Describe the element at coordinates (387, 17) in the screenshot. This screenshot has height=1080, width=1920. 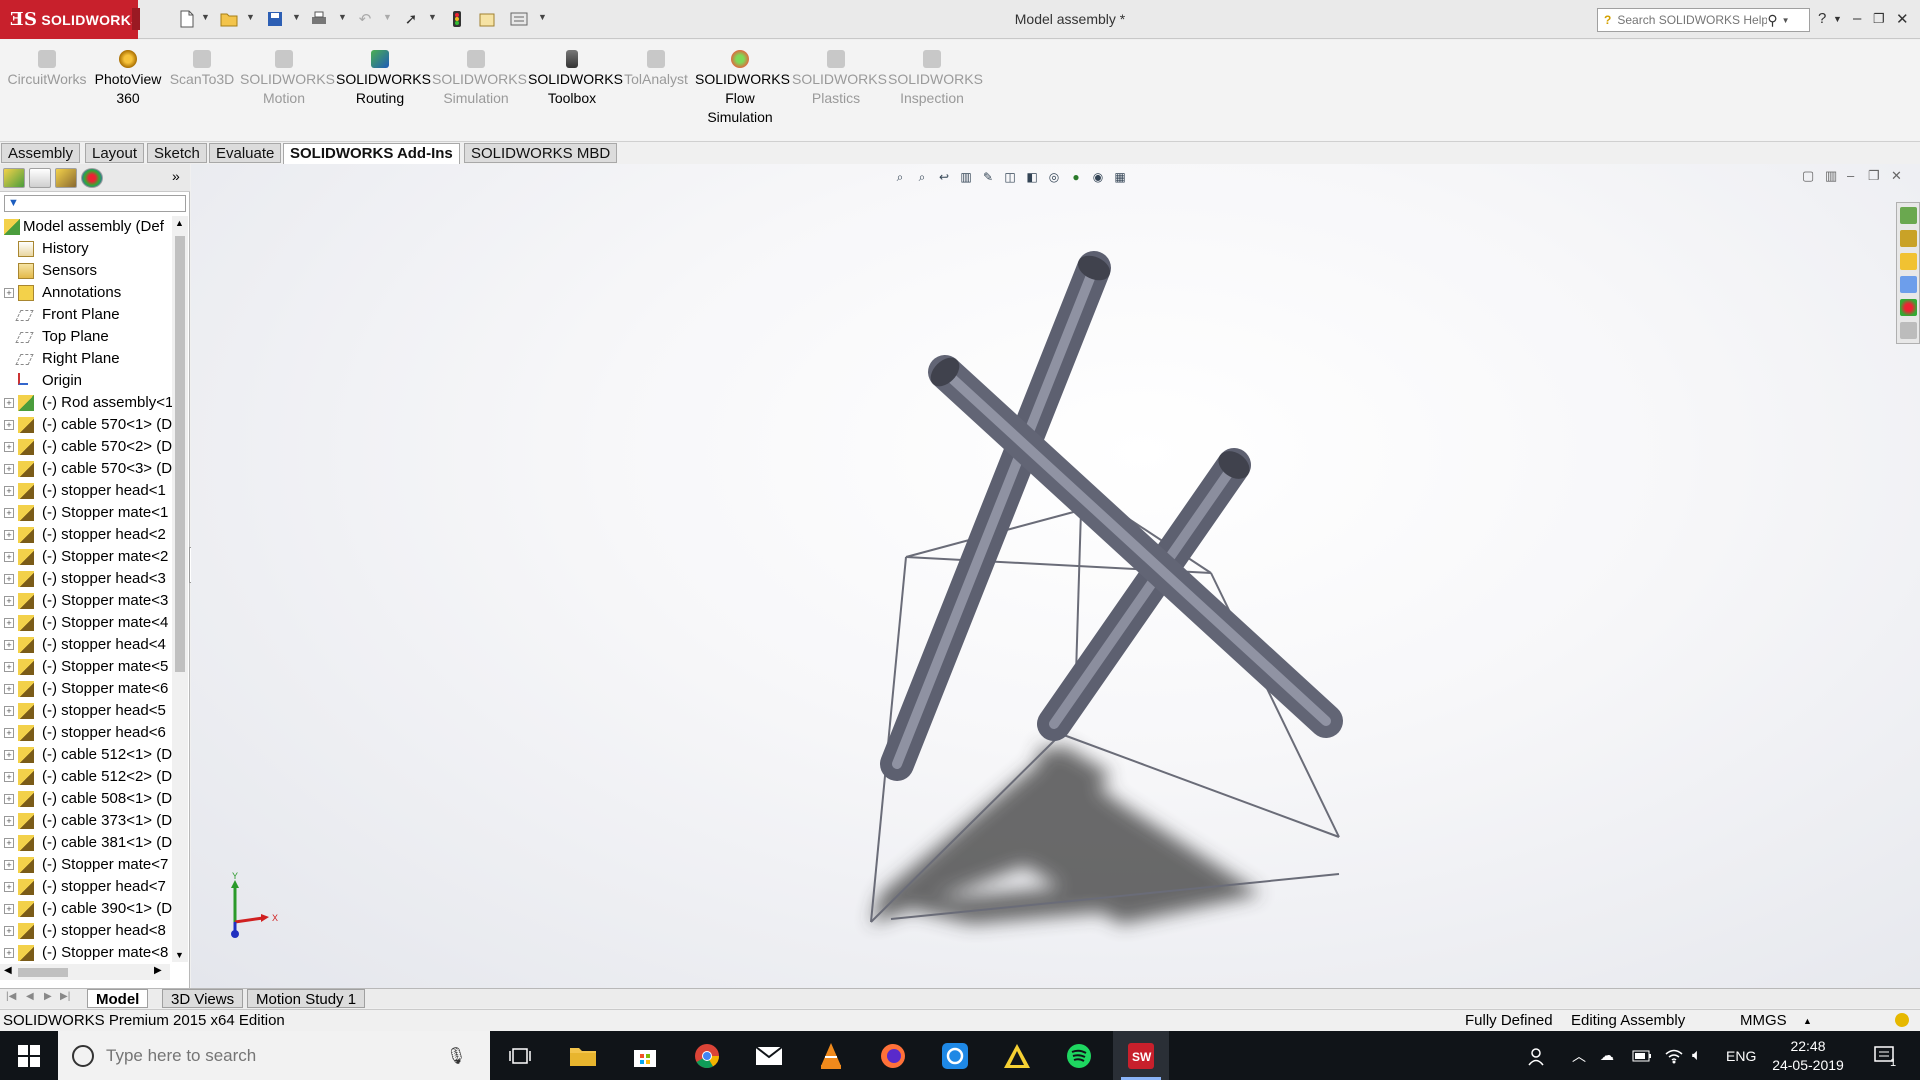
I see `undo-dropdown-icon: ▼` at that location.